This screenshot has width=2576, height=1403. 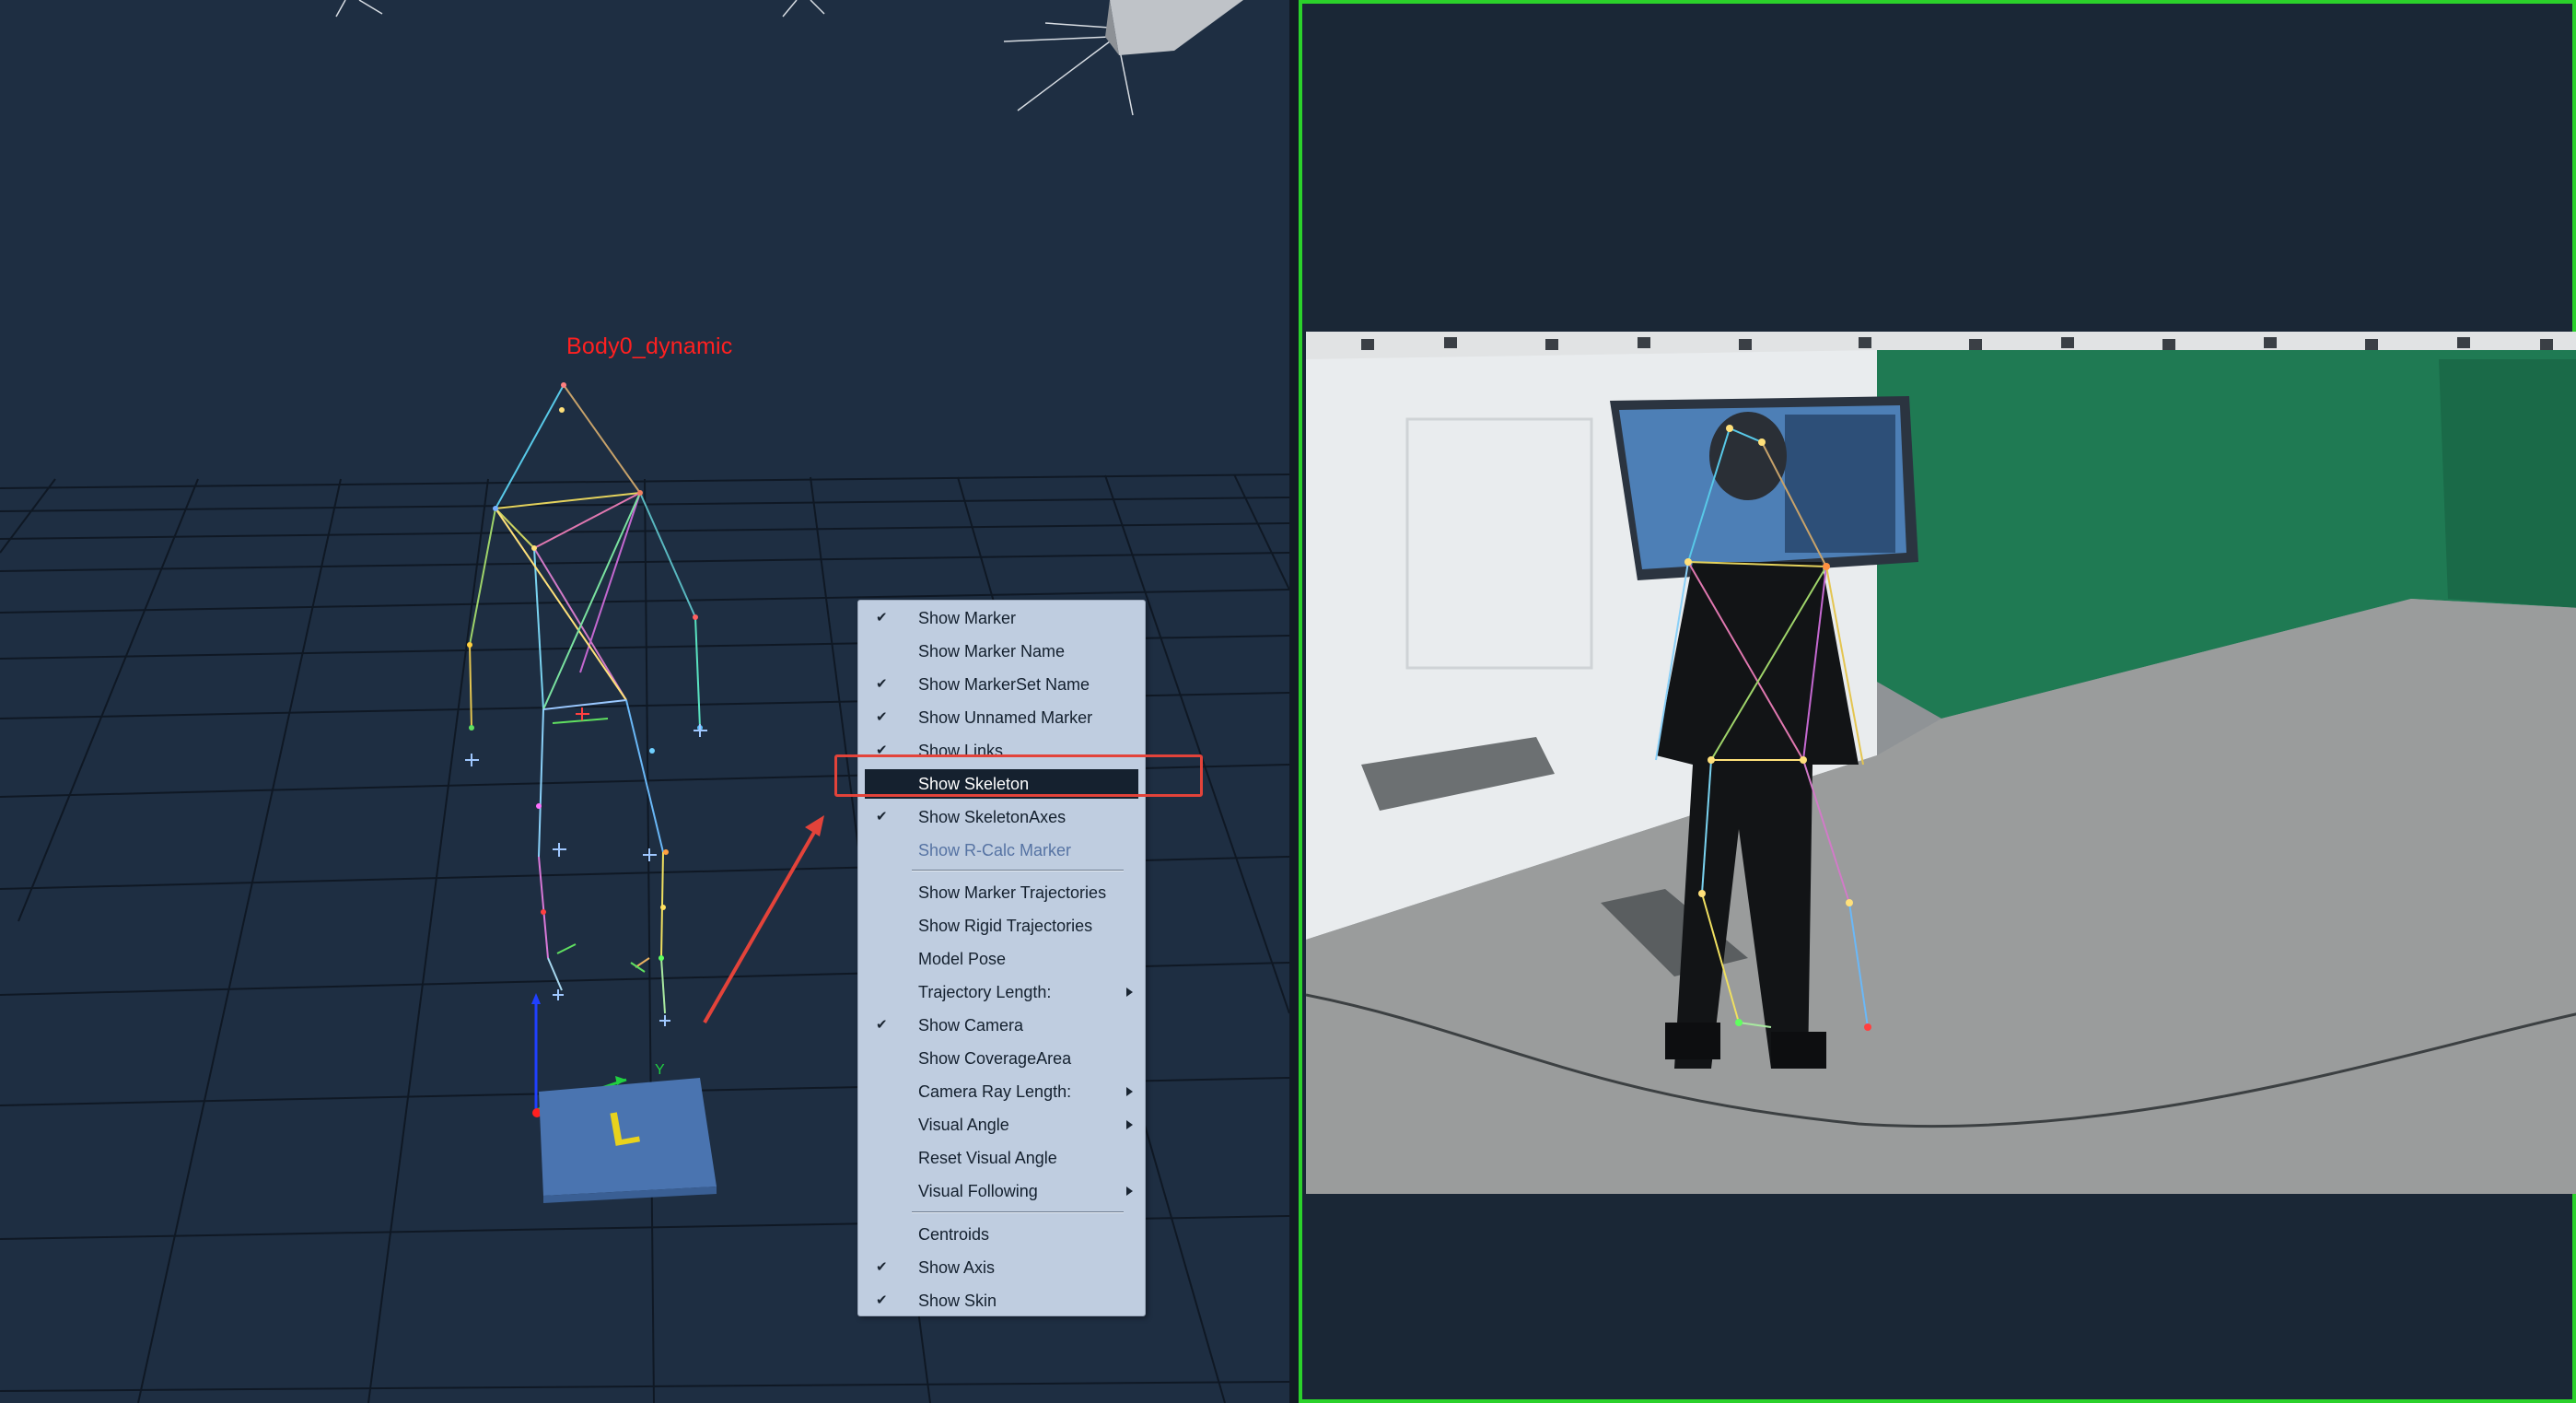 I want to click on menu-item-trajectory-length: Trajectory Length:, so click(x=1002, y=992).